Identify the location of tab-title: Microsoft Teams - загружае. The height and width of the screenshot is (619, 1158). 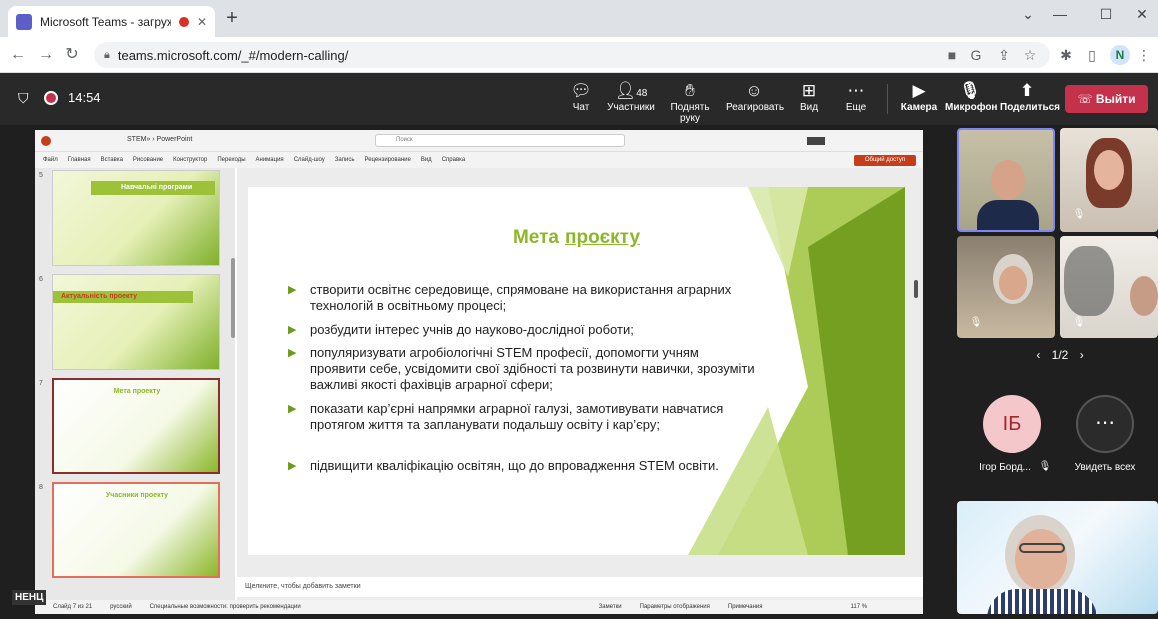
(105, 21).